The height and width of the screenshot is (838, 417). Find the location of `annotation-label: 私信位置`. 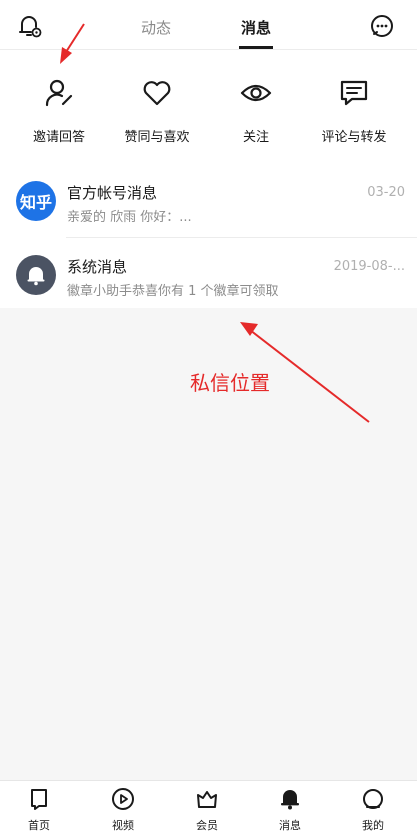

annotation-label: 私信位置 is located at coordinates (230, 383).